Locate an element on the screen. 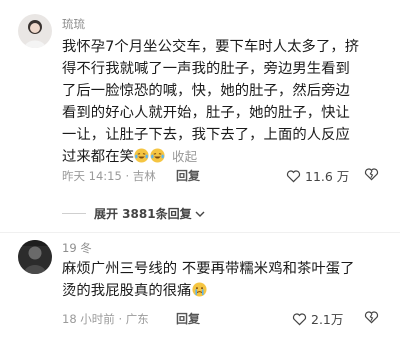 This screenshot has width=400, height=352. crying-emoji is located at coordinates (199, 289).